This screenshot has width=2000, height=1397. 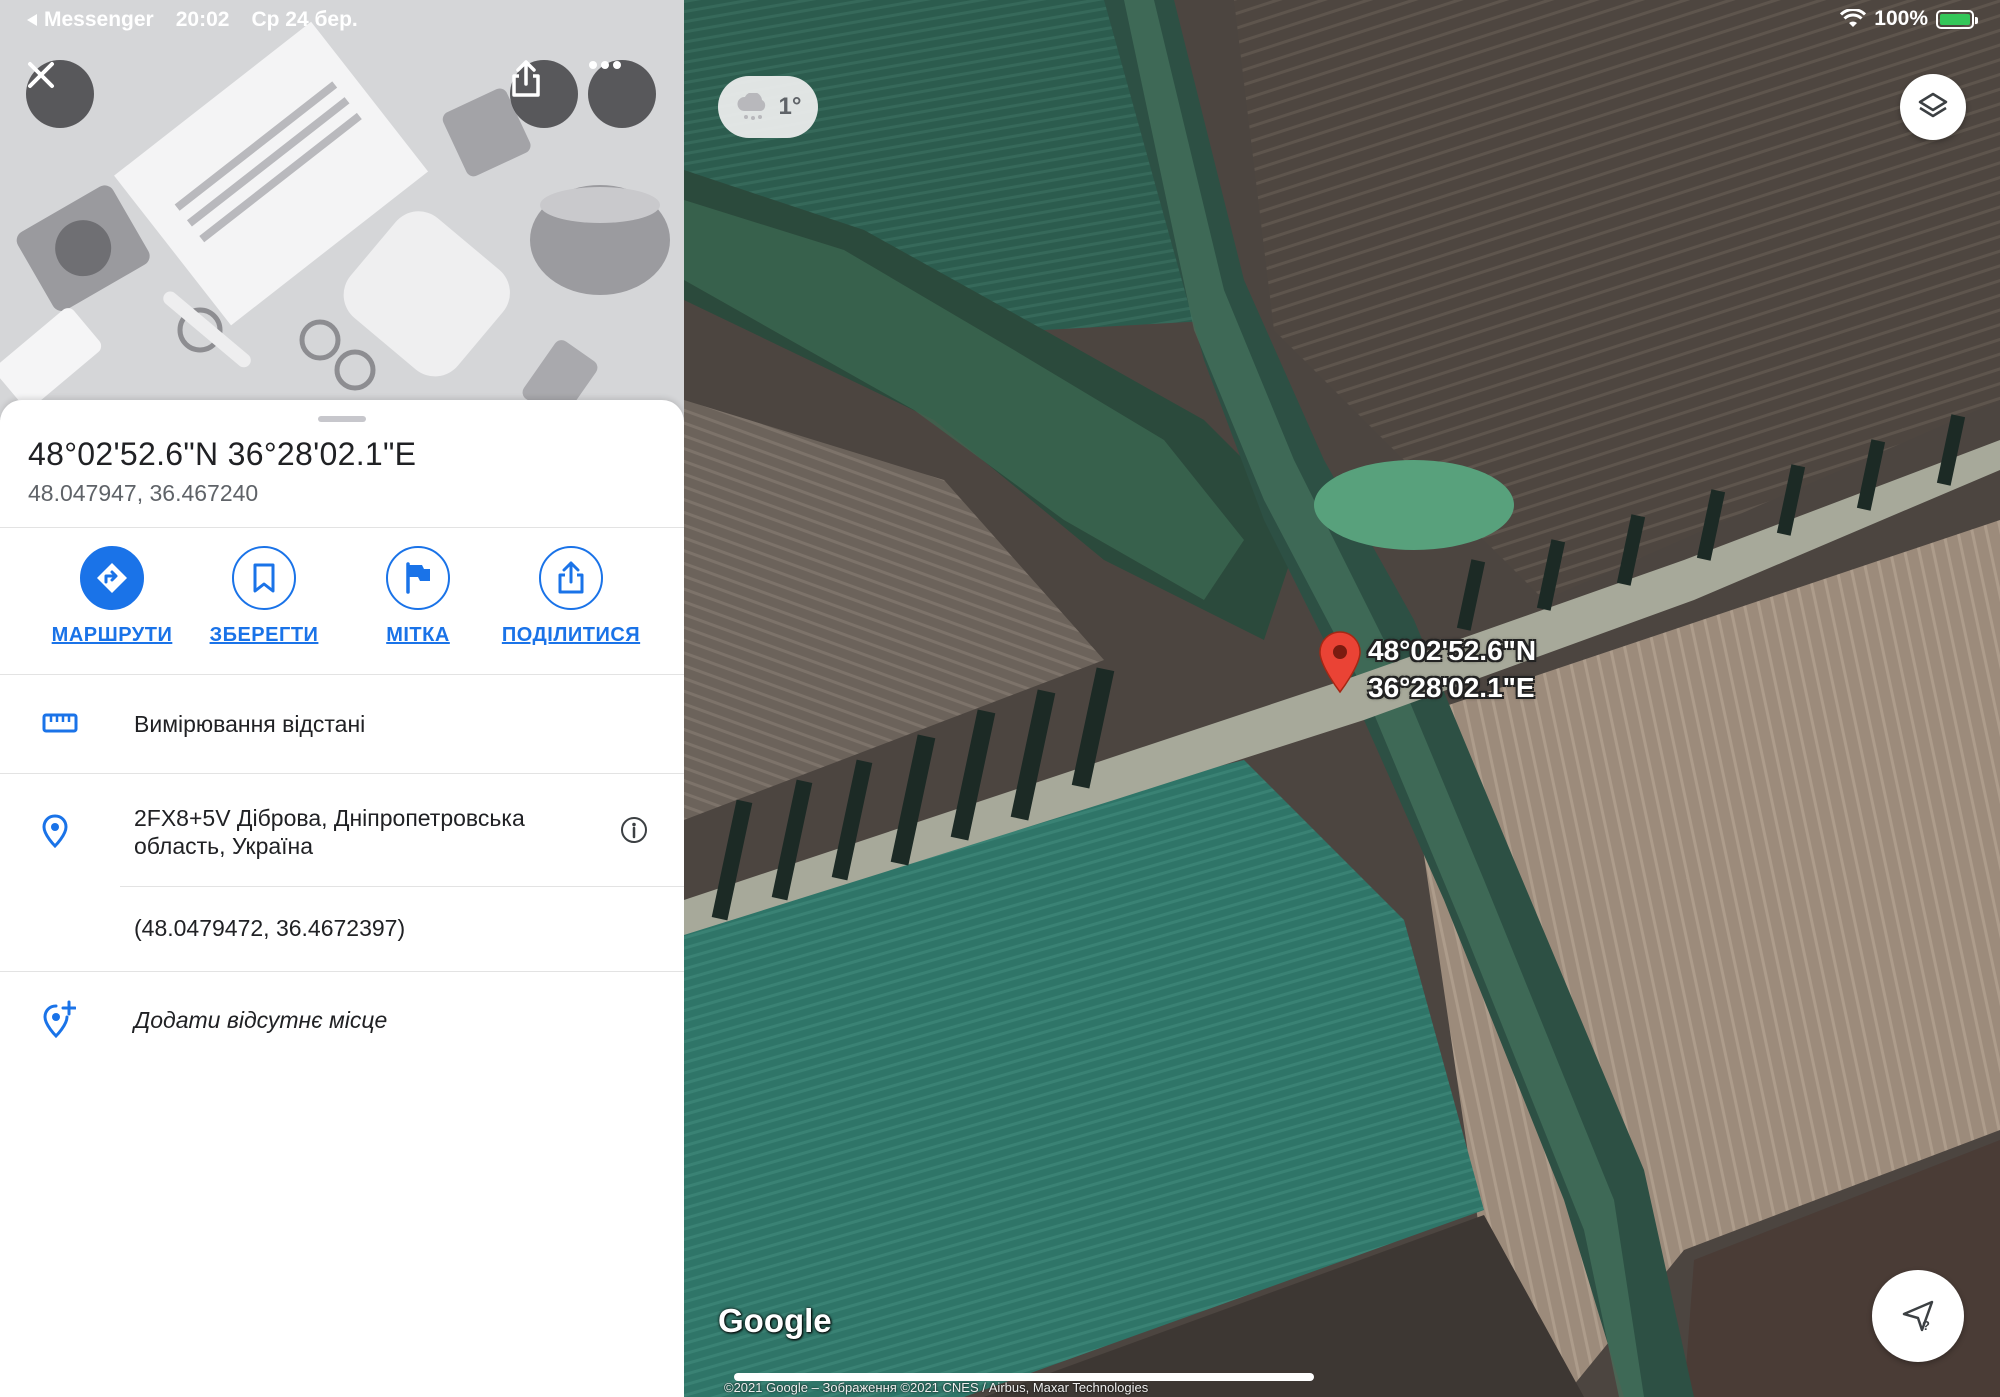 I want to click on share-circle, so click(x=571, y=578).